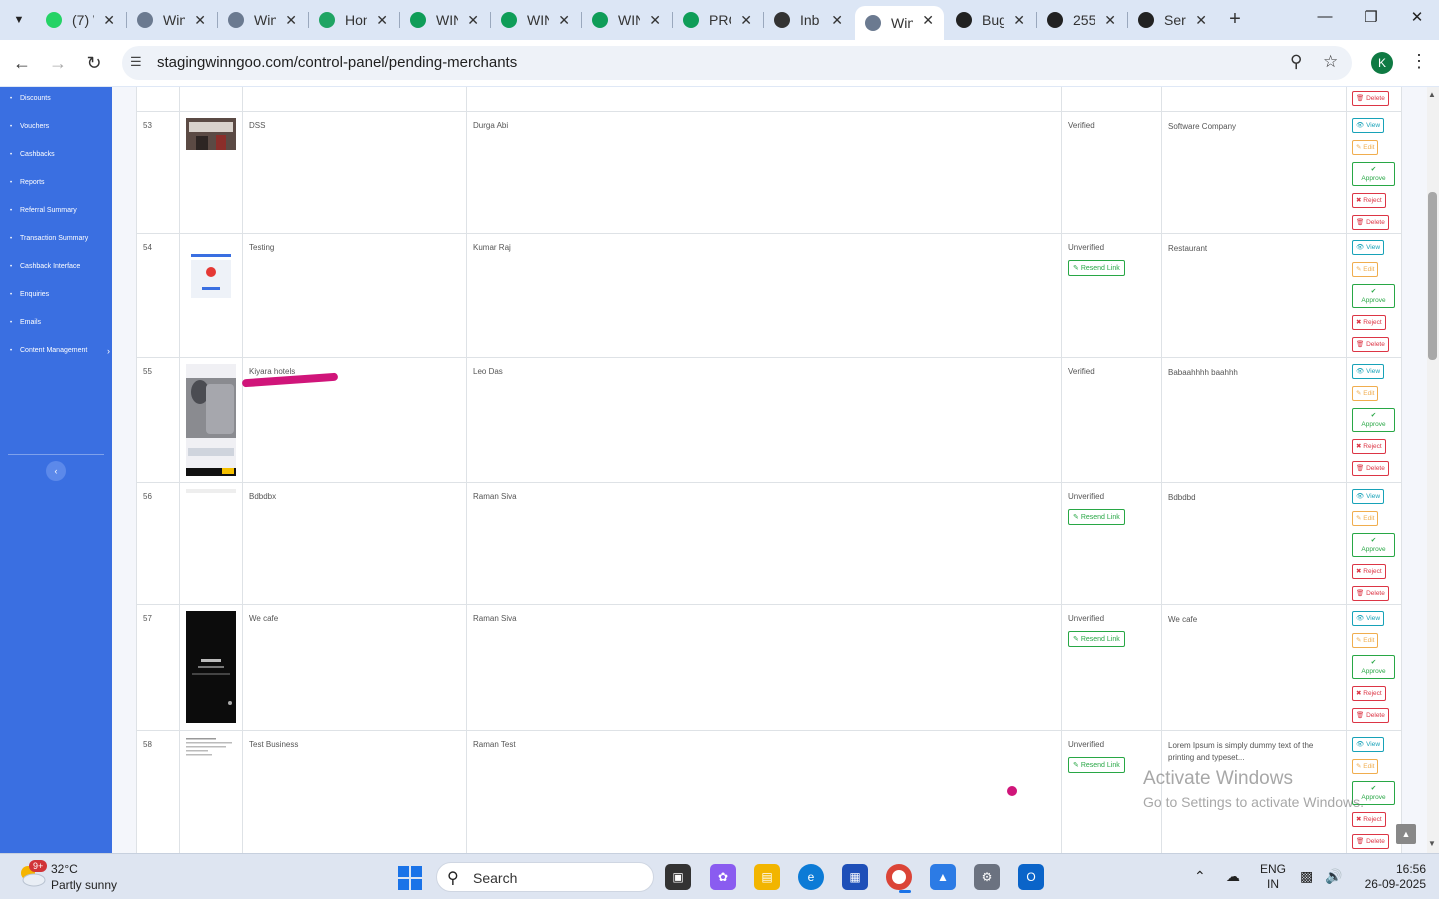 Image resolution: width=1439 pixels, height=899 pixels. What do you see at coordinates (60, 182) in the screenshot?
I see `sidebar-item: • Reports` at bounding box center [60, 182].